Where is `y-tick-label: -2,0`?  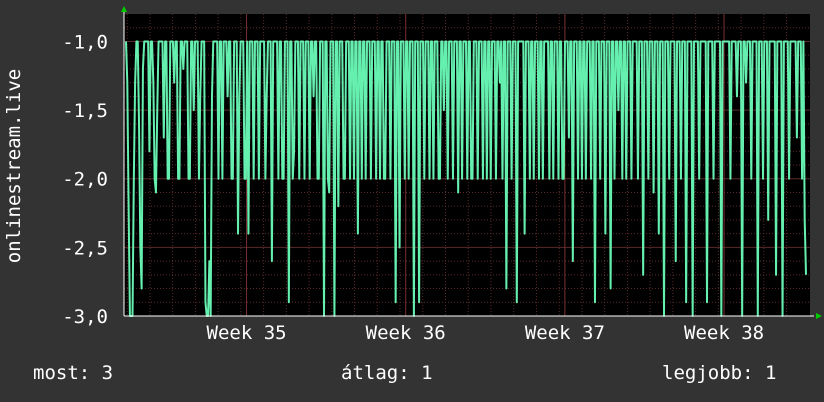
y-tick-label: -2,0 is located at coordinates (85, 180).